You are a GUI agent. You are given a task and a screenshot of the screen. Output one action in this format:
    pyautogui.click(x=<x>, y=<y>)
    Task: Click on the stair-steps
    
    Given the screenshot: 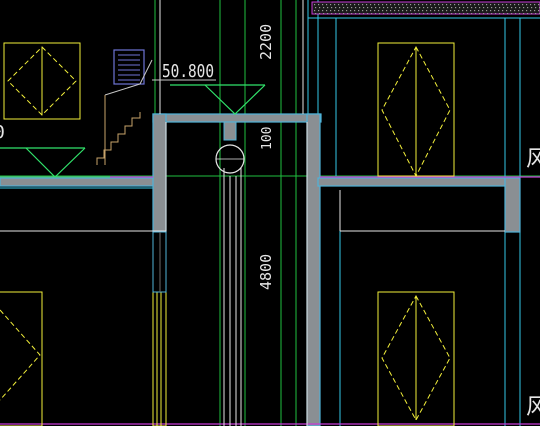 What is the action you would take?
    pyautogui.click(x=118, y=138)
    